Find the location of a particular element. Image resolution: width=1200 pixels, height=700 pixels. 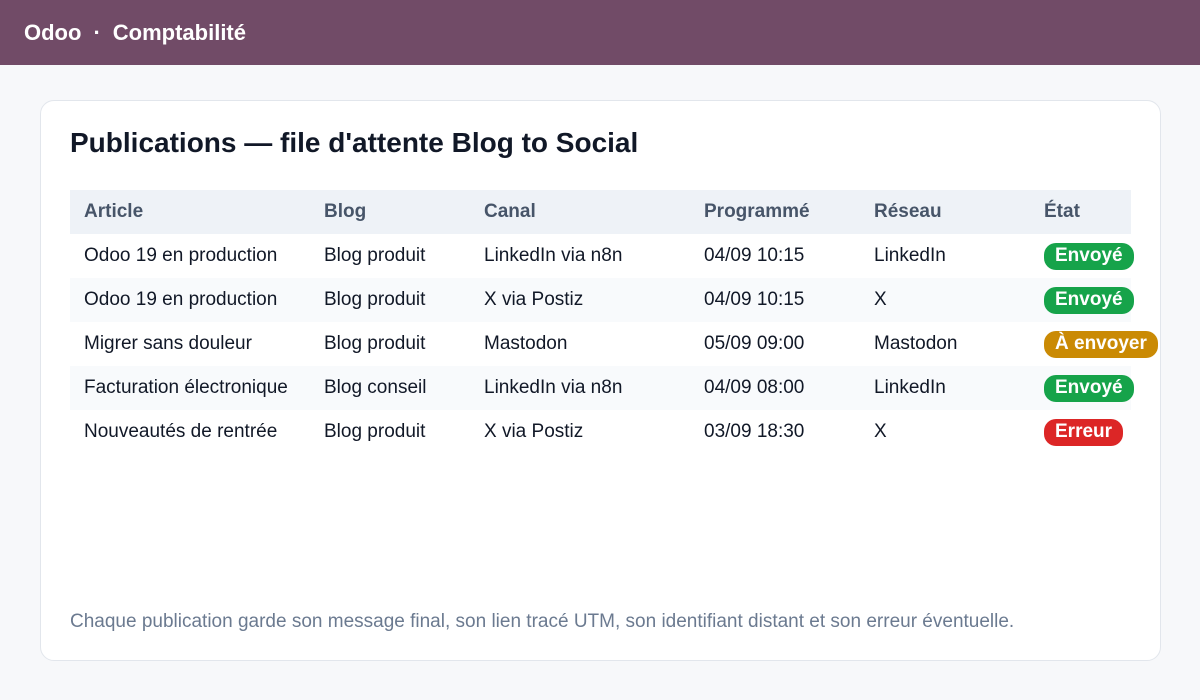

cell-article: Migrer sans douleur is located at coordinates (190, 344).